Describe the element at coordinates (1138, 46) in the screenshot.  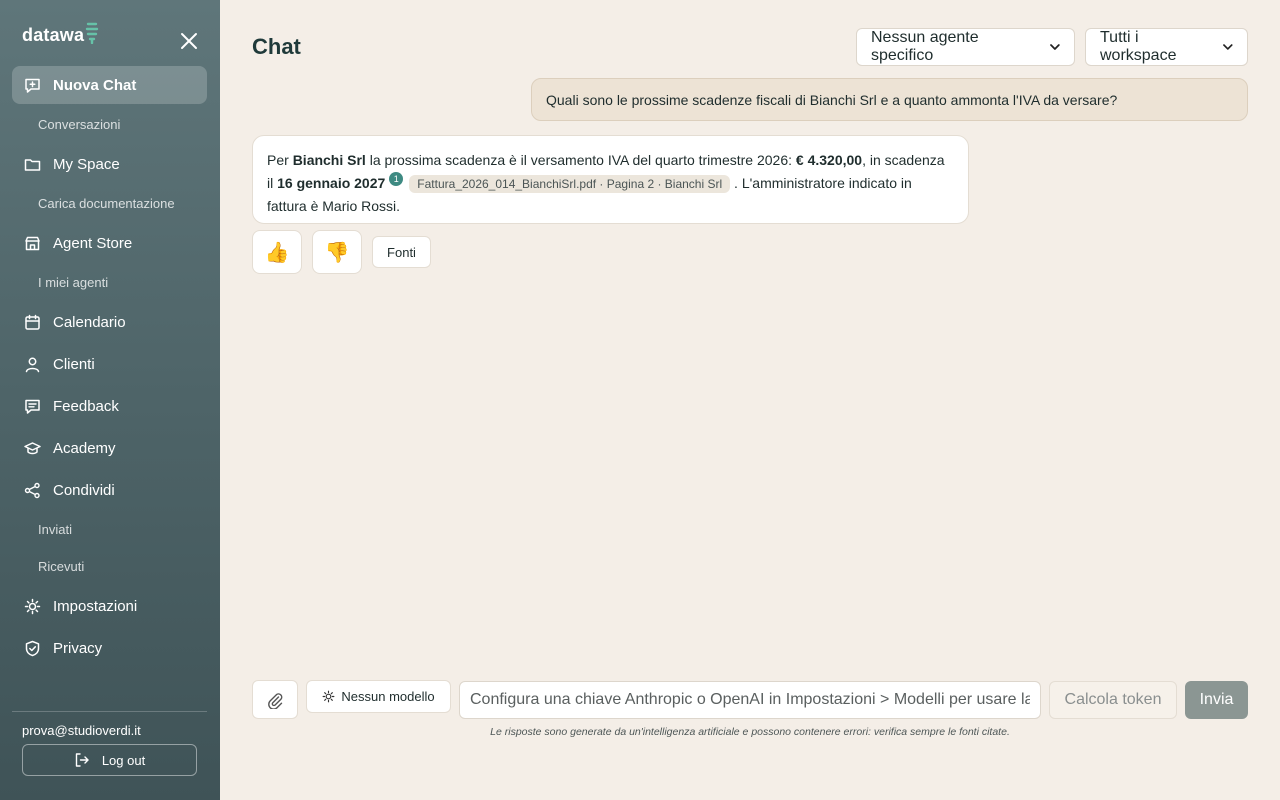
I see `workspace-select-value: Tutti i workspace` at that location.